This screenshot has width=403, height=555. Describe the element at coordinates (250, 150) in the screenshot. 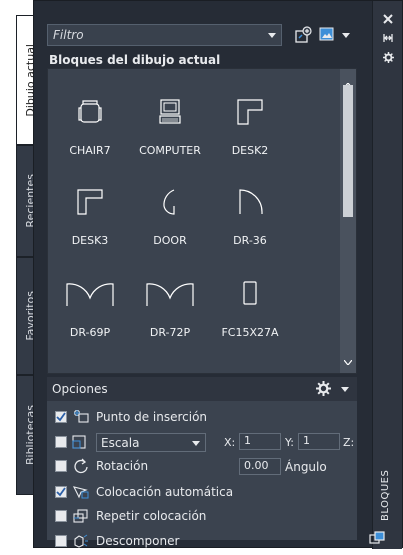

I see `block-label: DESK2` at that location.